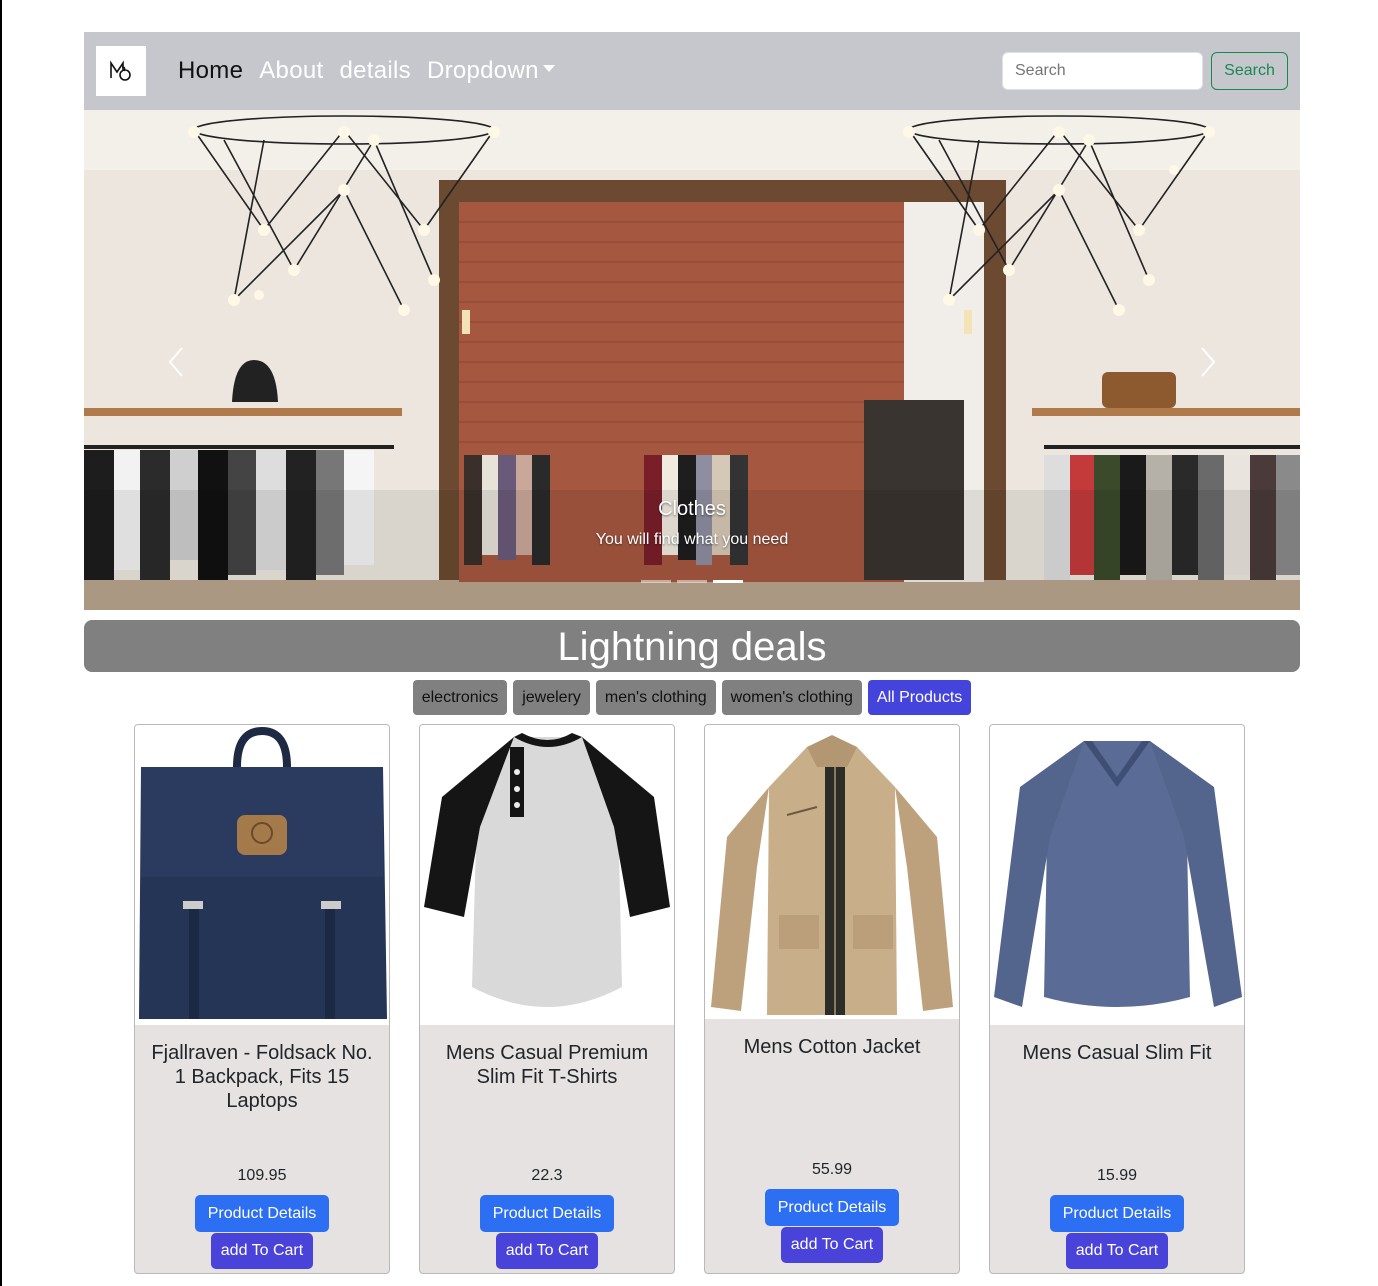 The height and width of the screenshot is (1286, 1378). Describe the element at coordinates (547, 1175) in the screenshot. I see `product-price: 22.3` at that location.